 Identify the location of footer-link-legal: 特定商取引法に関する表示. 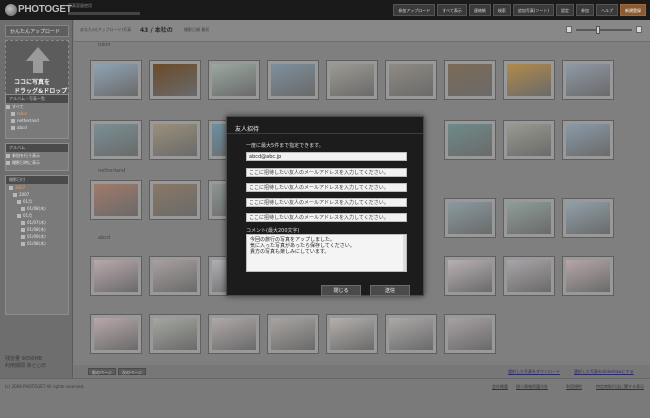
(620, 387).